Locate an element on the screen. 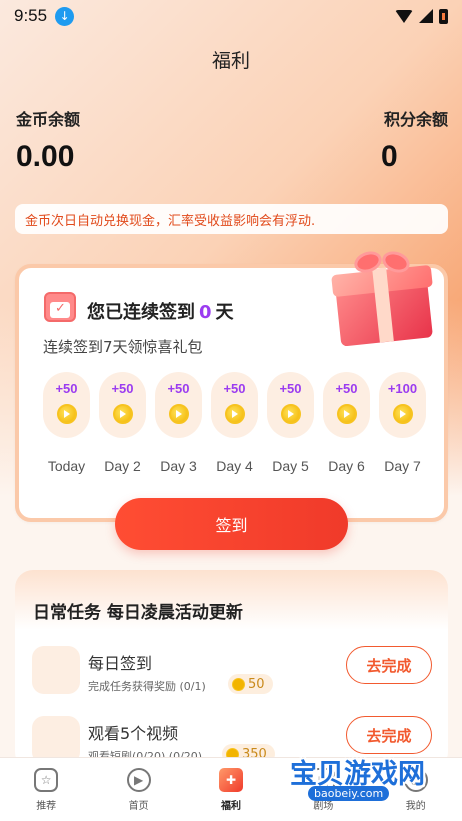 This screenshot has width=462, height=821. daily-tasks-title: 日常任务 每日凌晨活动更新 is located at coordinates (138, 613).